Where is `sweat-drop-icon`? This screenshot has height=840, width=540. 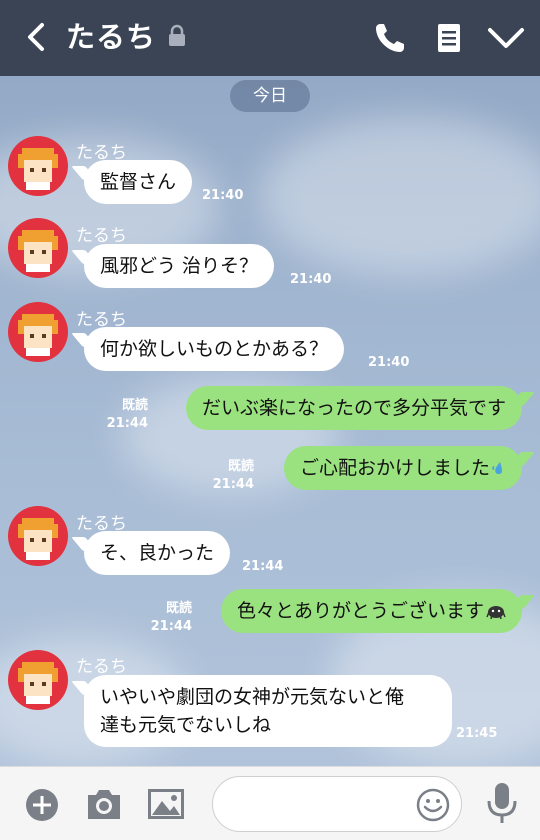 sweat-drop-icon is located at coordinates (497, 468).